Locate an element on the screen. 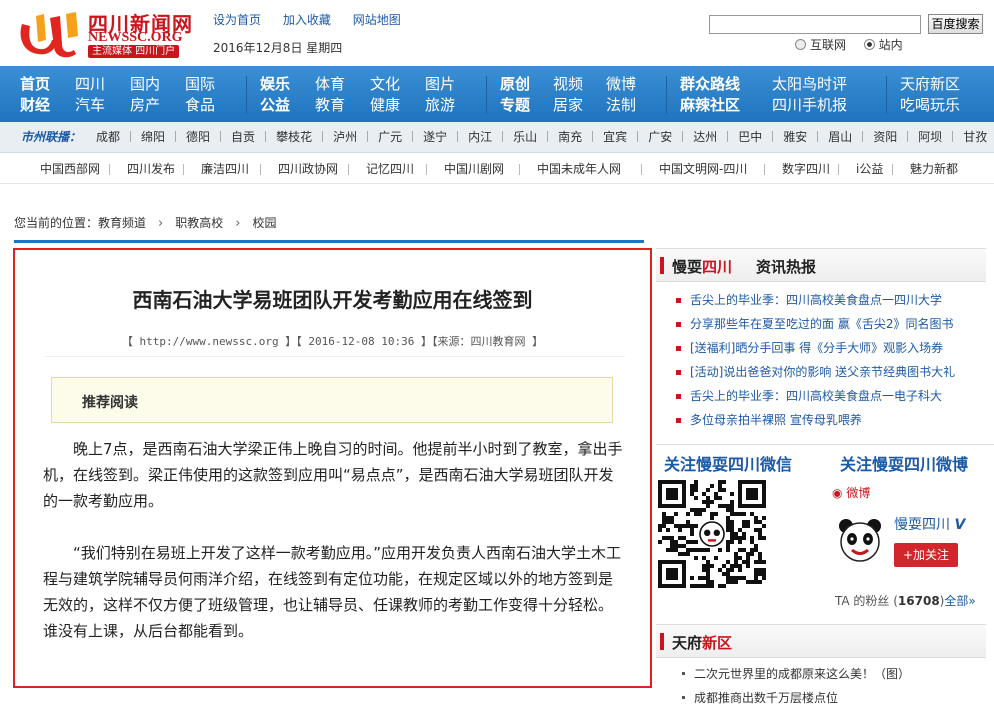 This screenshot has height=710, width=994. list-item: [活动]说出爸爸对你的影响 送父亲节经典图书大礼 is located at coordinates (821, 372).